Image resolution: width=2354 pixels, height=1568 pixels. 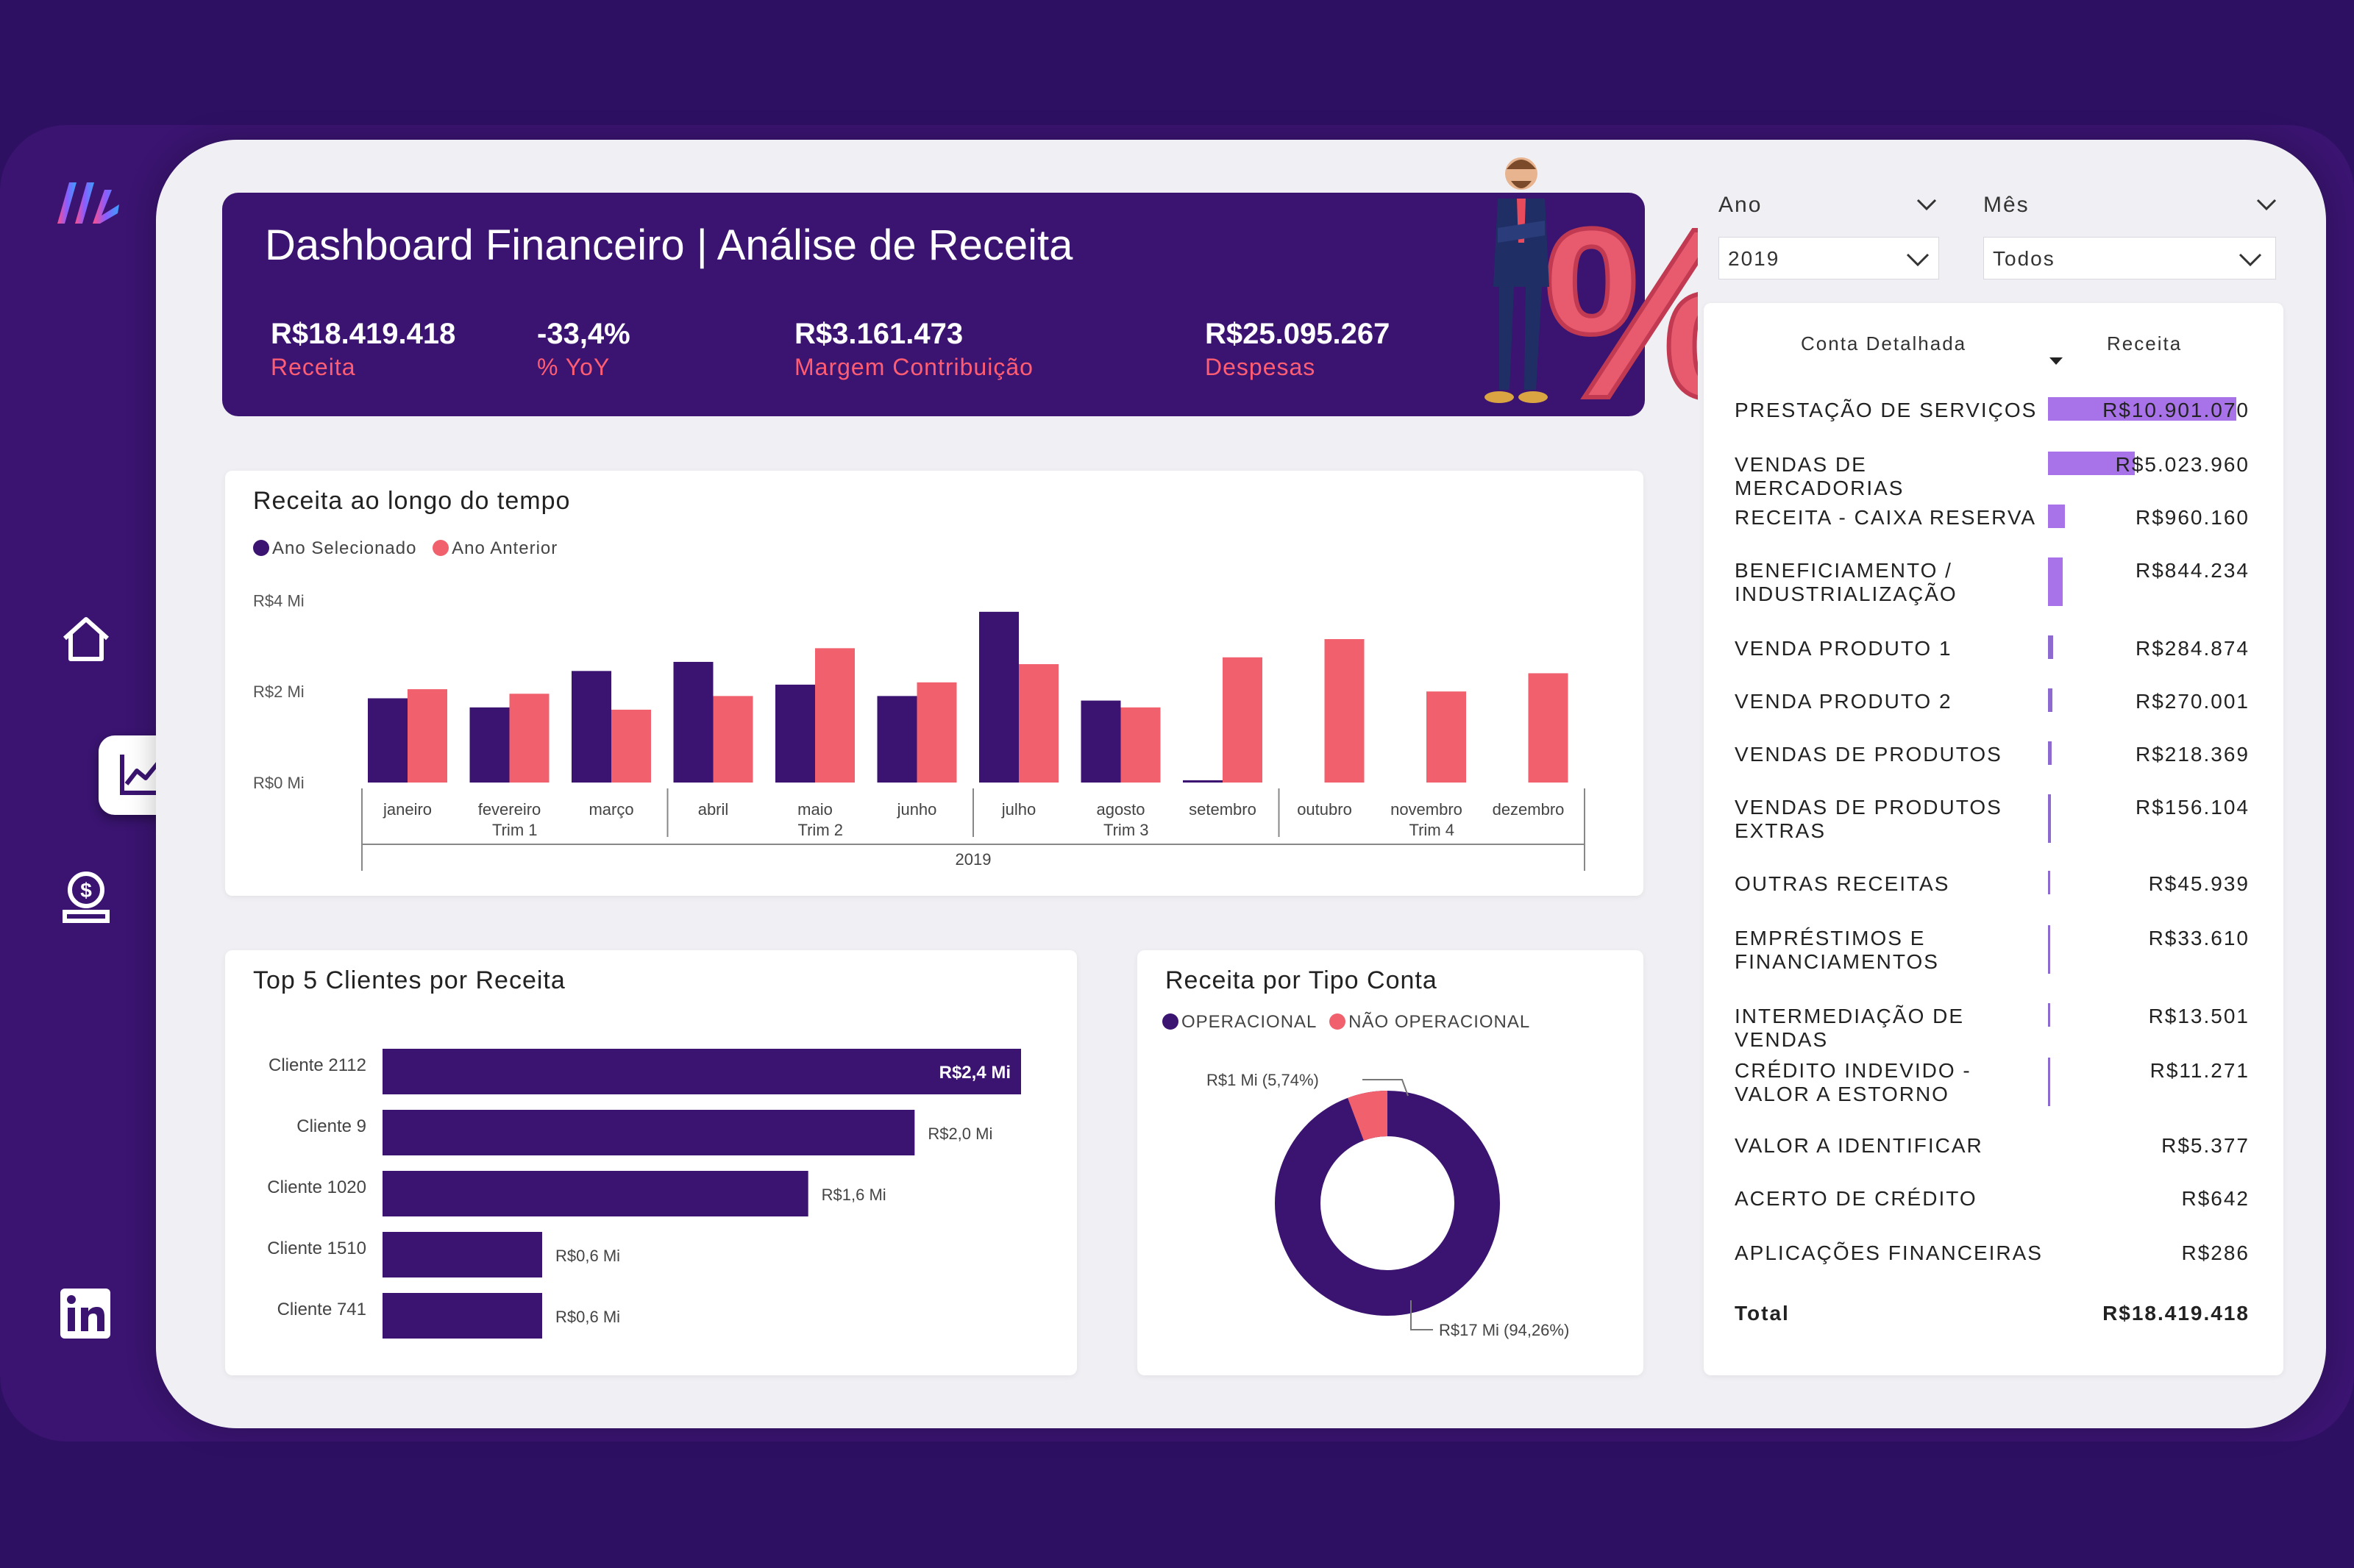 I want to click on month-select: Todos, so click(x=2129, y=258).